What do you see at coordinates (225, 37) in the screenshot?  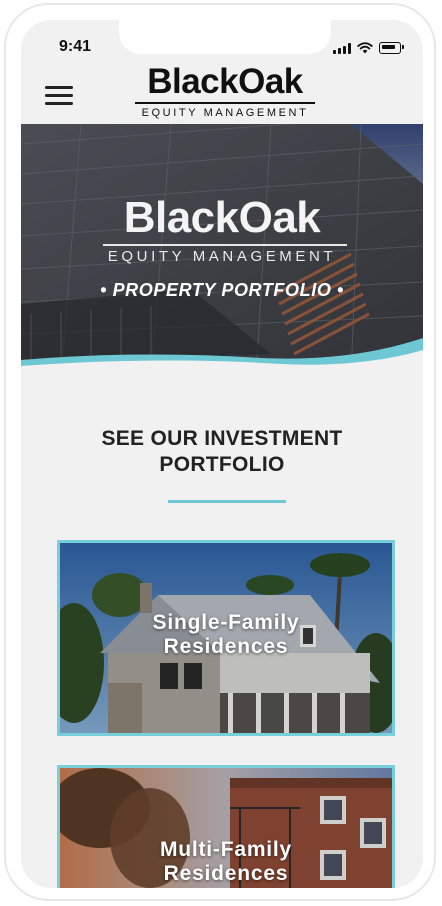 I see `notch` at bounding box center [225, 37].